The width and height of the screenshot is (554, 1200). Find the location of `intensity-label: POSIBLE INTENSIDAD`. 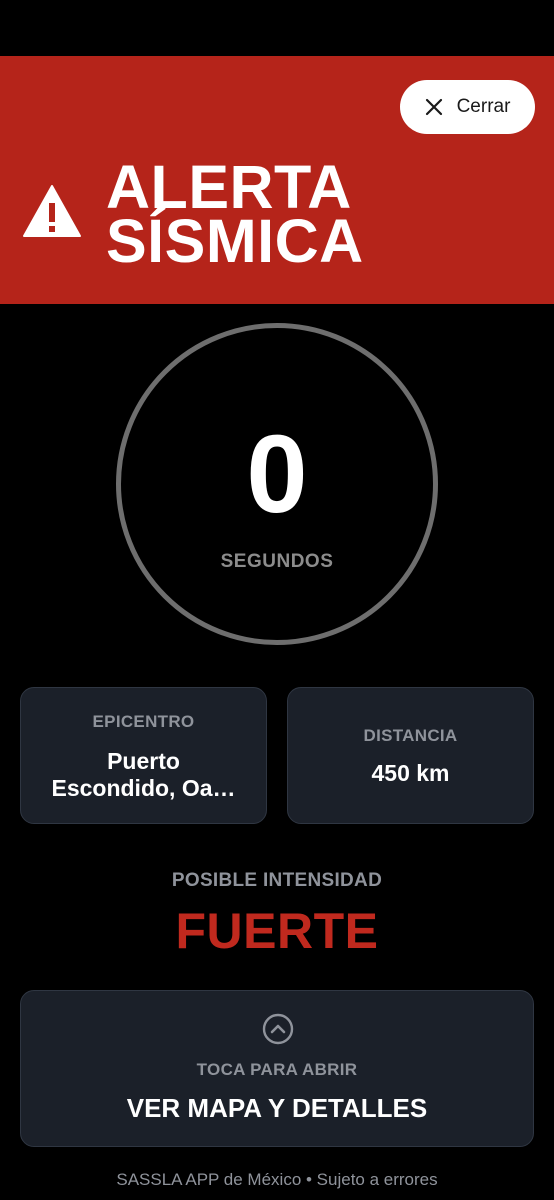

intensity-label: POSIBLE INTENSIDAD is located at coordinates (277, 880).